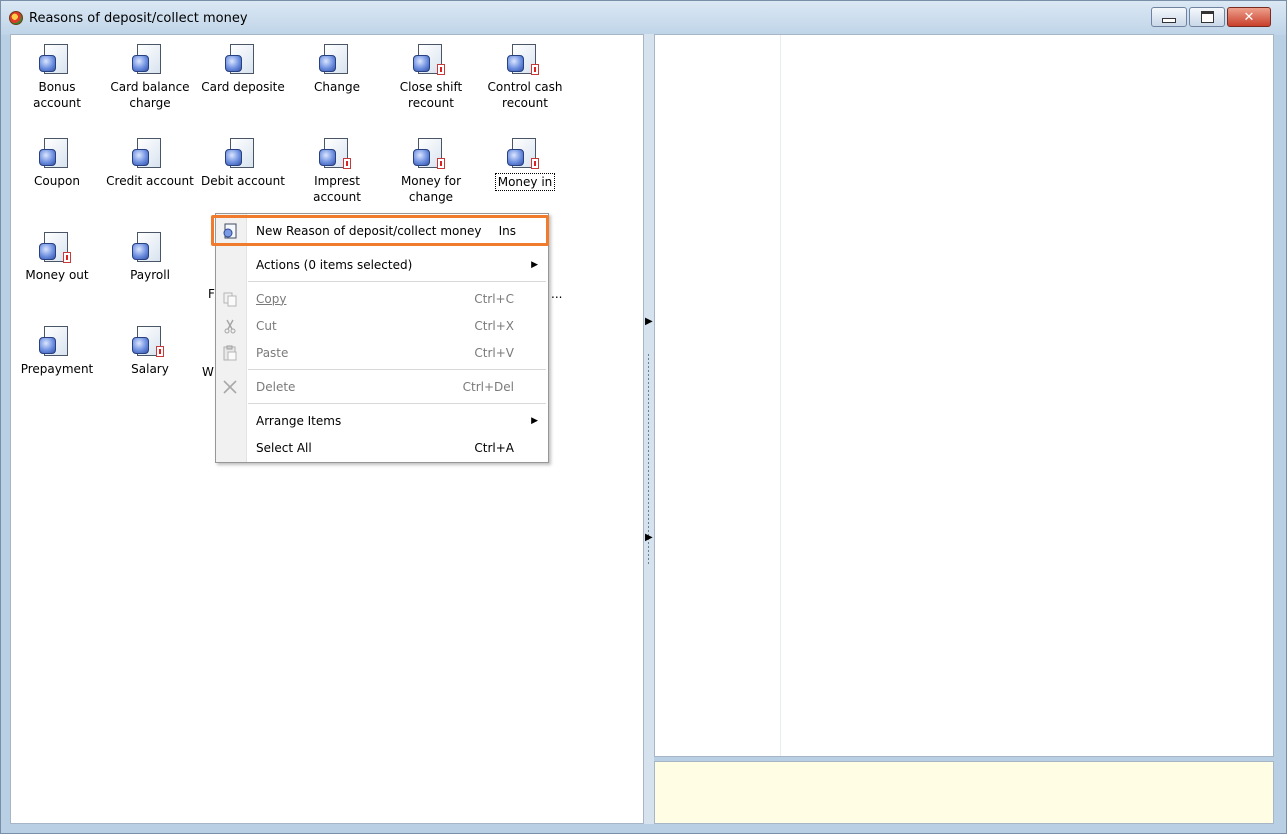 This screenshot has width=1287, height=834. I want to click on item-label: charge, so click(150, 103).